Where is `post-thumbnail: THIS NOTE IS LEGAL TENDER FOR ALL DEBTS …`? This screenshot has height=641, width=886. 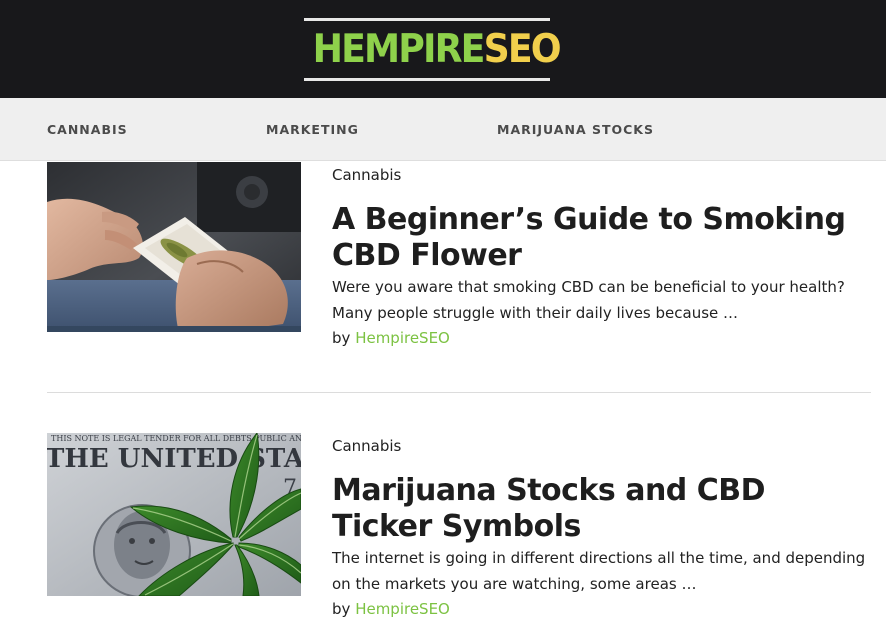
post-thumbnail: THIS NOTE IS LEGAL TENDER FOR ALL DEBTS … is located at coordinates (174, 514).